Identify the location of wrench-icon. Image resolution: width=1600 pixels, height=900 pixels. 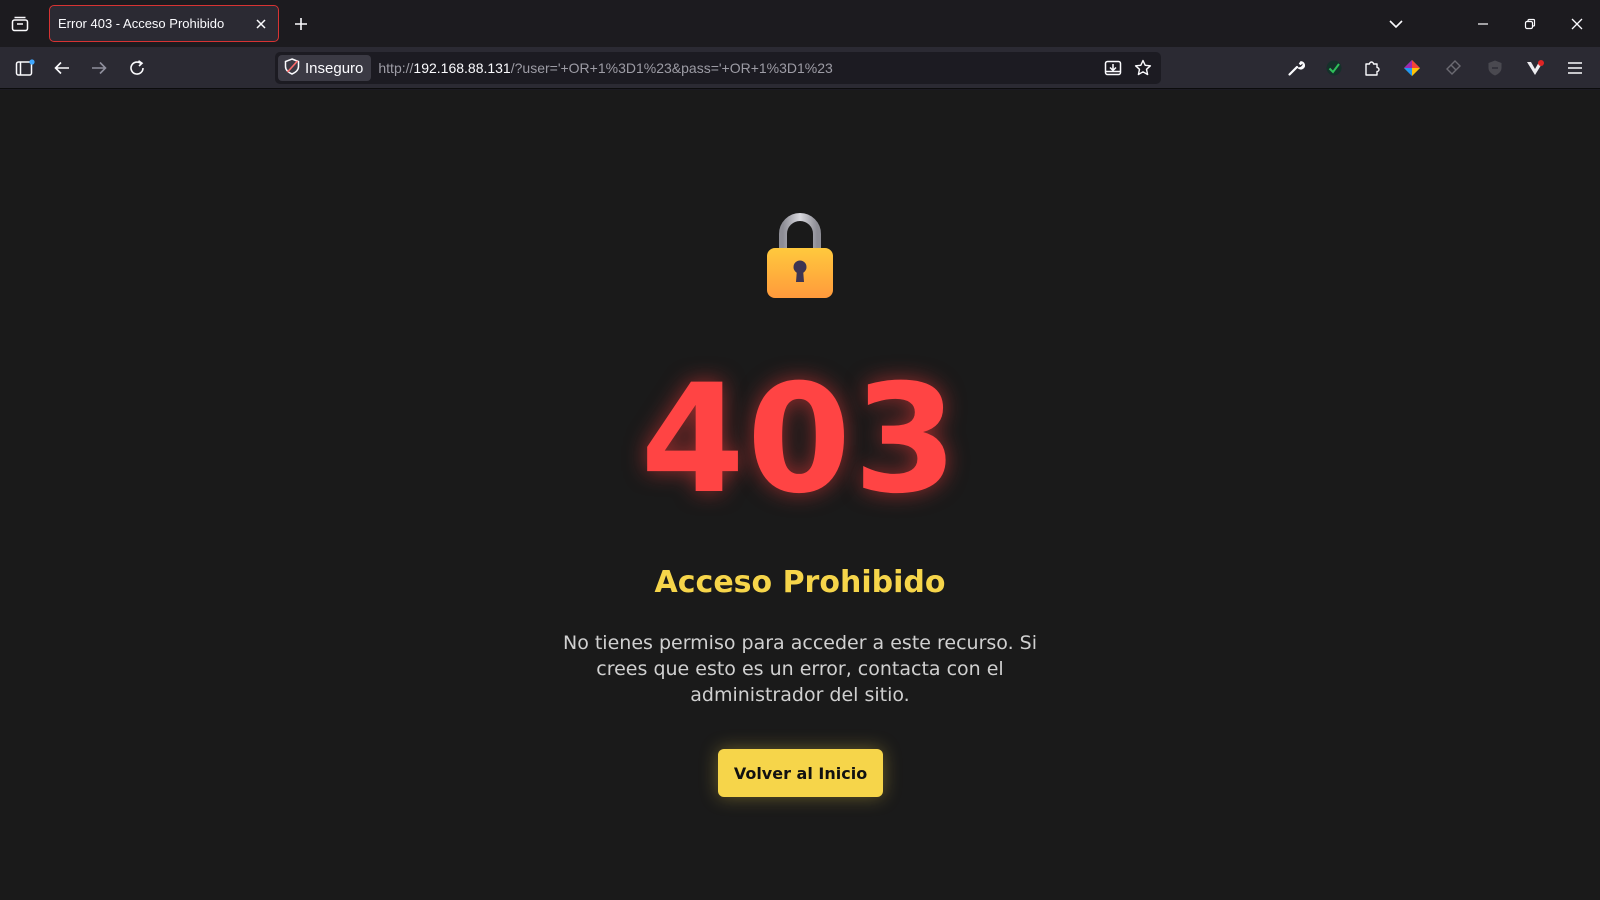
(1296, 68).